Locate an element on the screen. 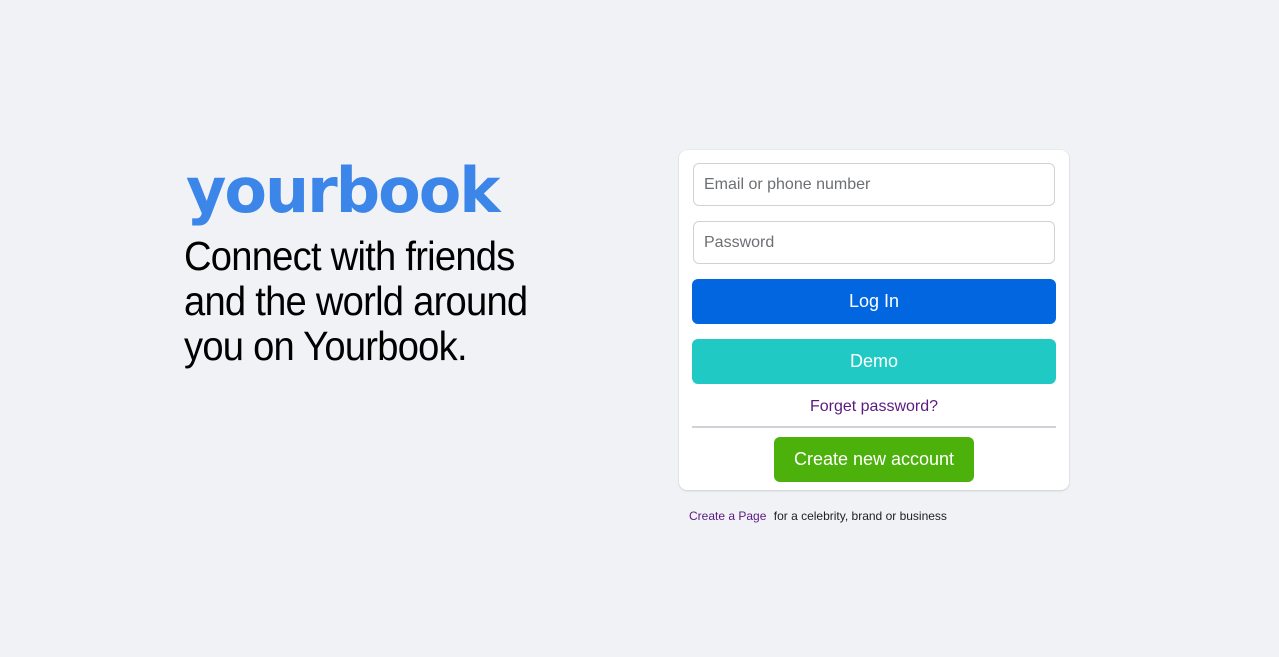  brand-logo: yourbook is located at coordinates (343, 190).